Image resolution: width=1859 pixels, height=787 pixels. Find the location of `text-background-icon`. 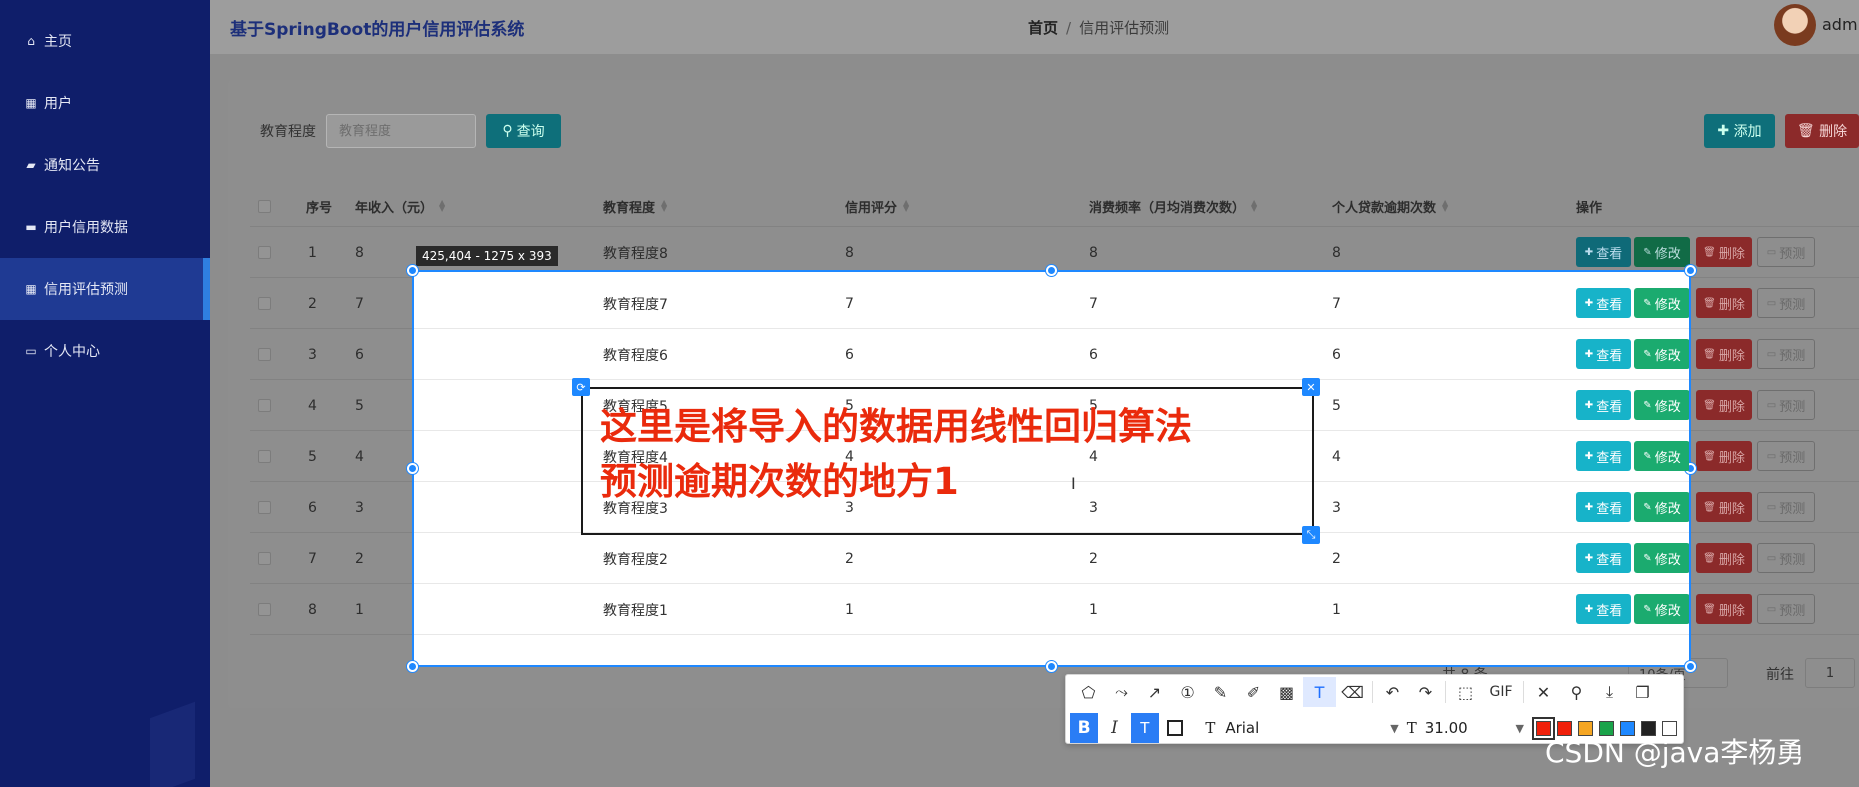

text-background-icon is located at coordinates (1175, 728).